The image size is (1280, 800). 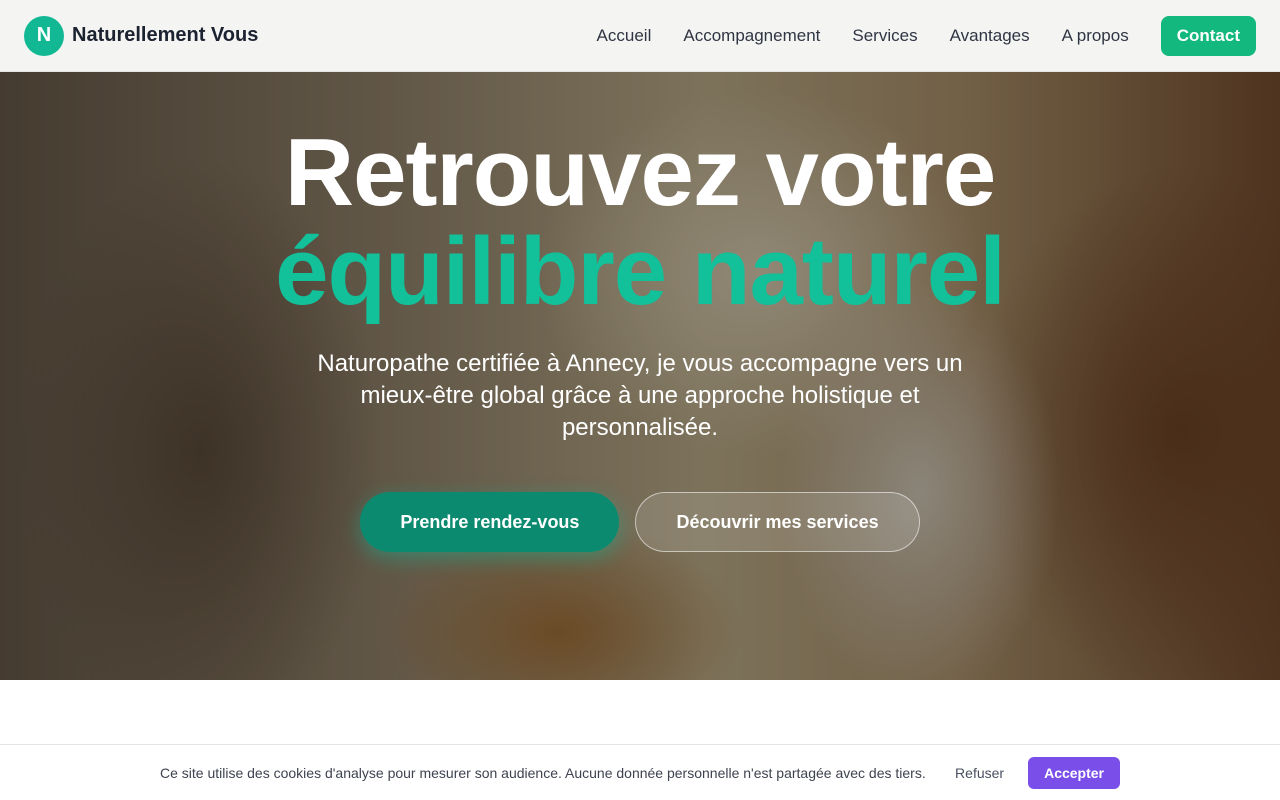 I want to click on logo-icon: N, so click(x=44, y=35).